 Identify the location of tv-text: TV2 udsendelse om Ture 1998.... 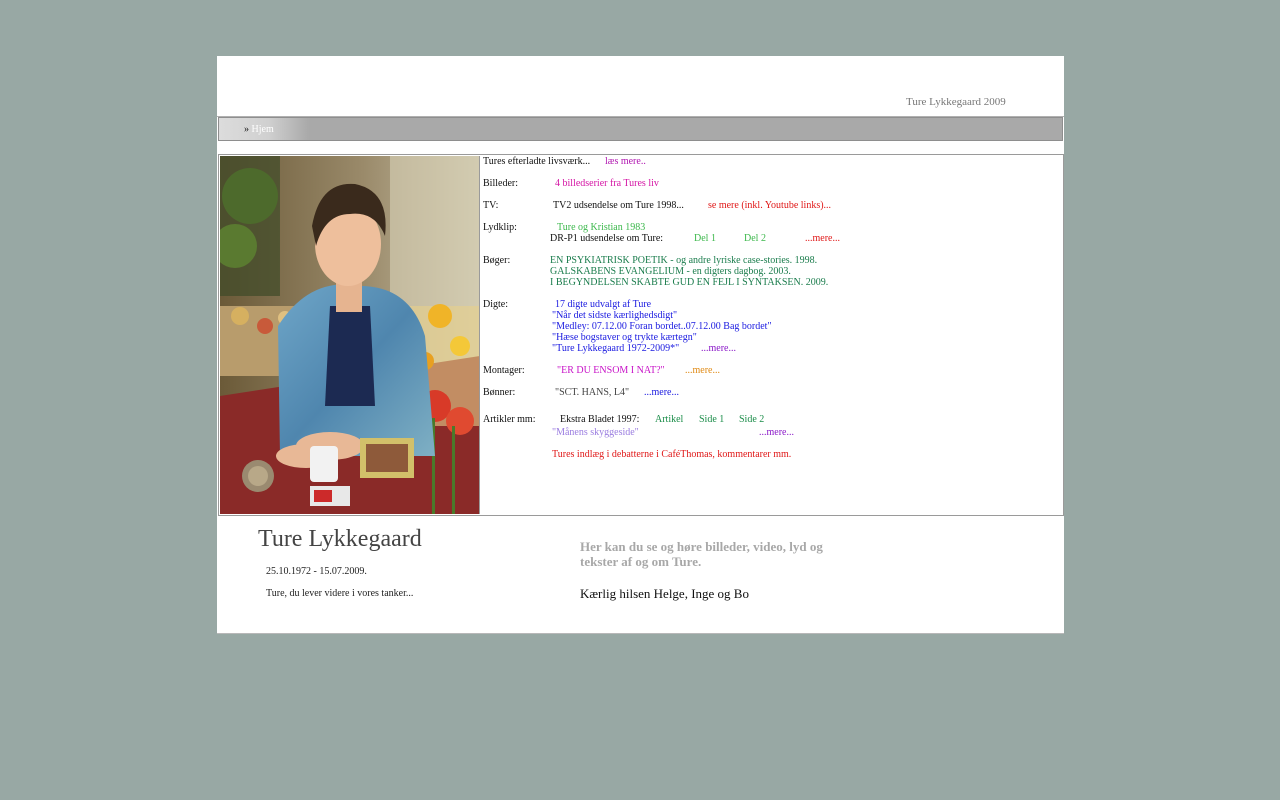
(618, 205).